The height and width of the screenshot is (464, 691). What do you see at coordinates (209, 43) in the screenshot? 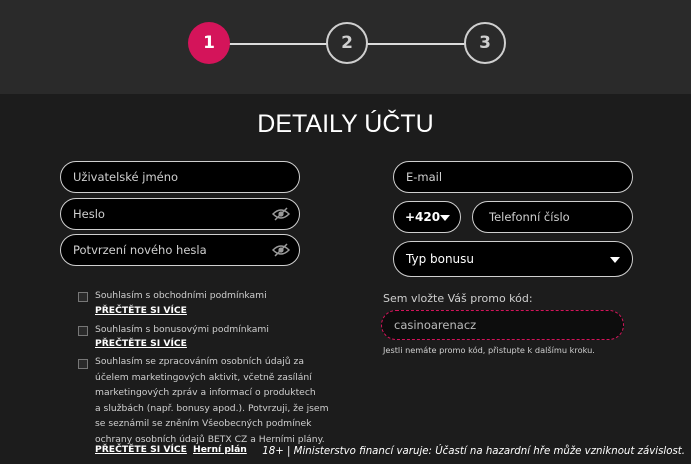
I see `step-1: 1` at bounding box center [209, 43].